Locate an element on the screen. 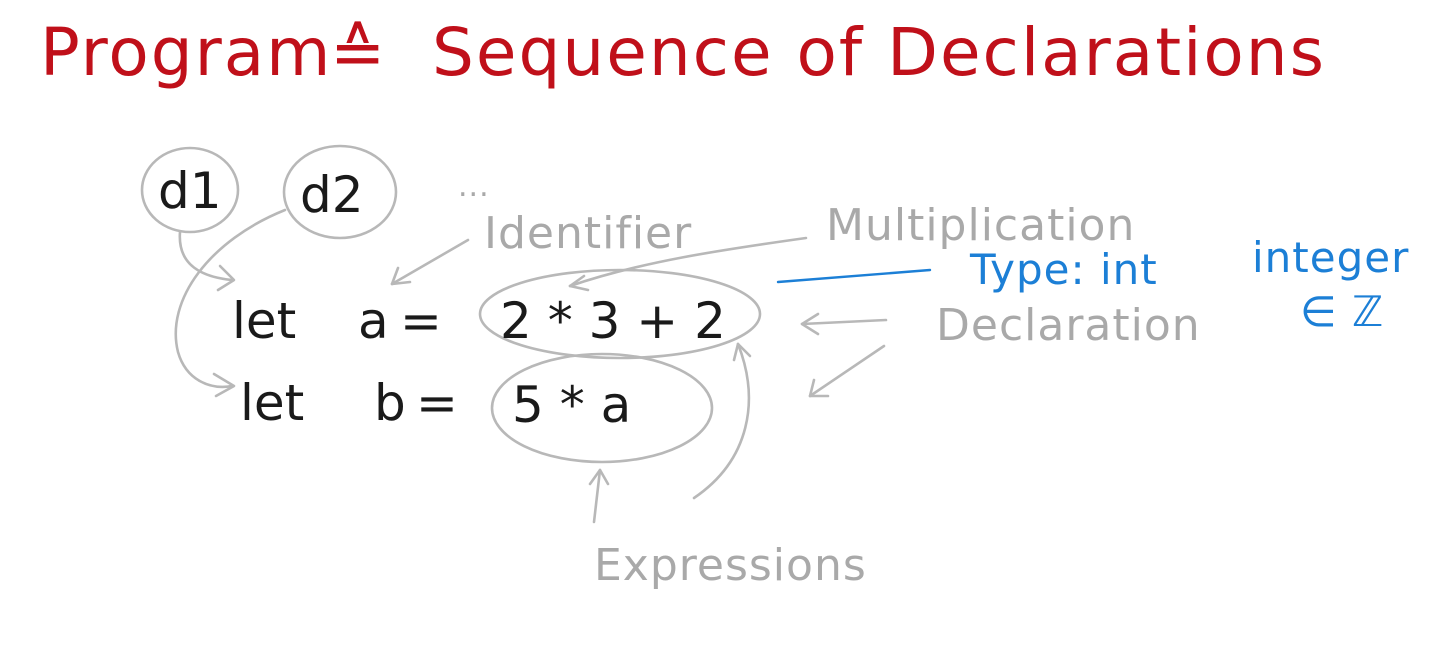 Image resolution: width=1452 pixels, height=650 pixels. identifier-label: Identifier is located at coordinates (588, 233).